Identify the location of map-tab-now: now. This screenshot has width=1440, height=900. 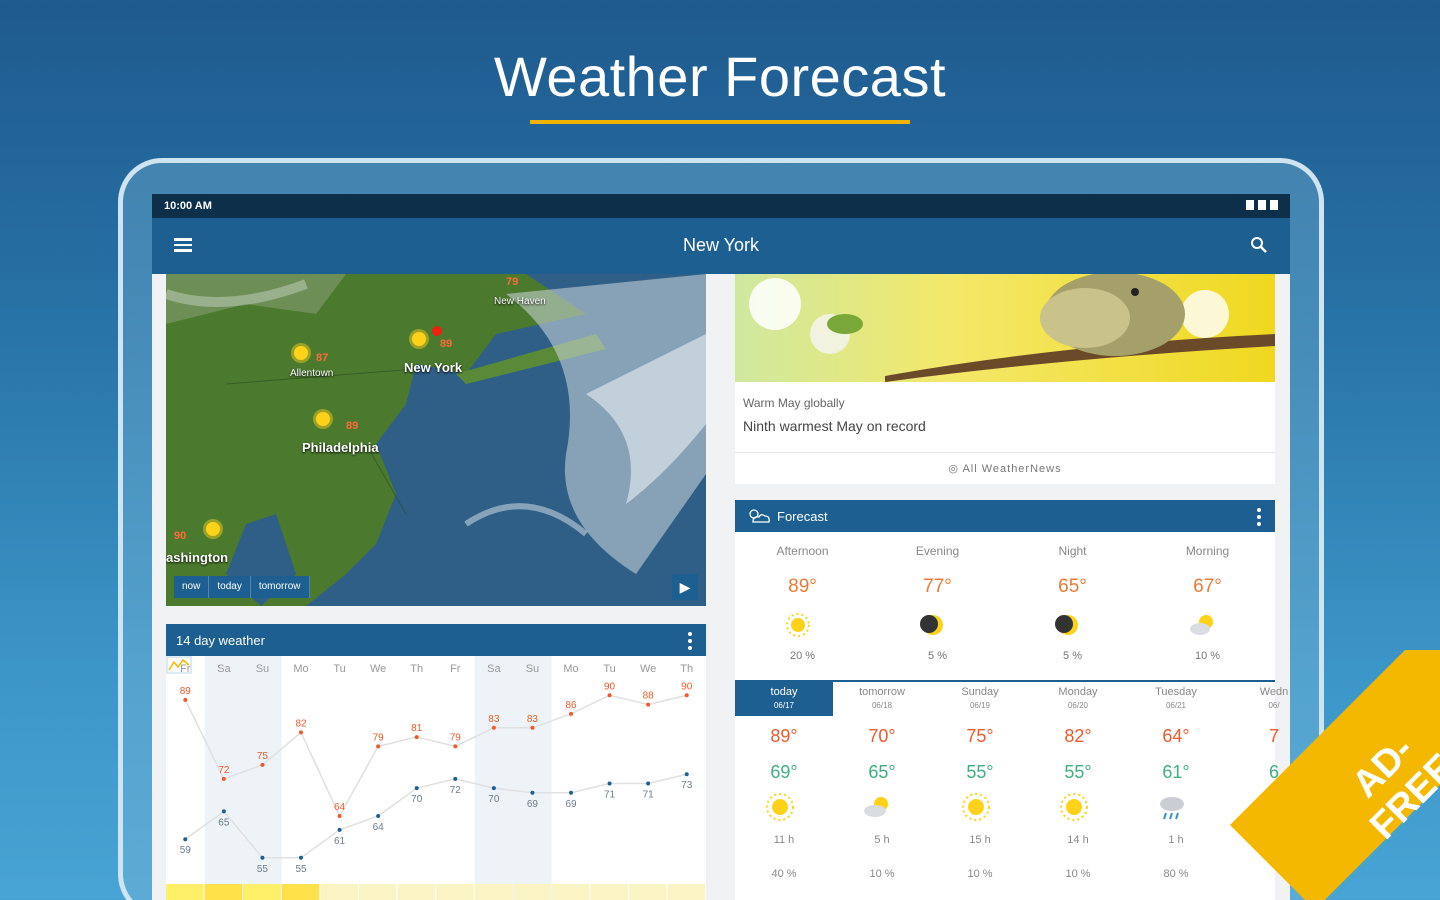
(192, 587).